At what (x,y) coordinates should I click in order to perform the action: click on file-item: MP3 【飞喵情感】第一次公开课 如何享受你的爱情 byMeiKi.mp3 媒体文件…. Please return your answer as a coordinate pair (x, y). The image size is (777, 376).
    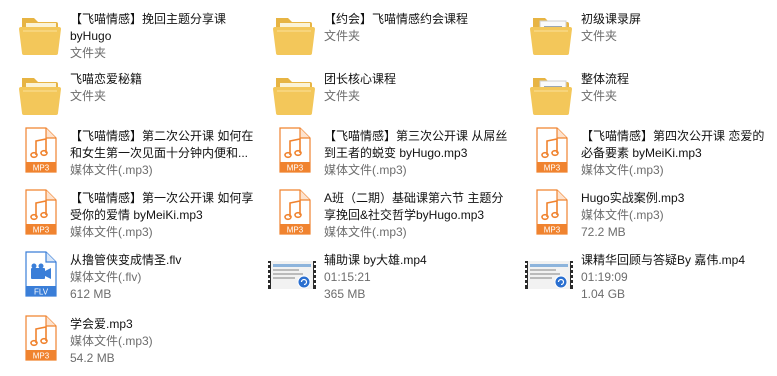
    Looking at the image, I should click on (126, 212).